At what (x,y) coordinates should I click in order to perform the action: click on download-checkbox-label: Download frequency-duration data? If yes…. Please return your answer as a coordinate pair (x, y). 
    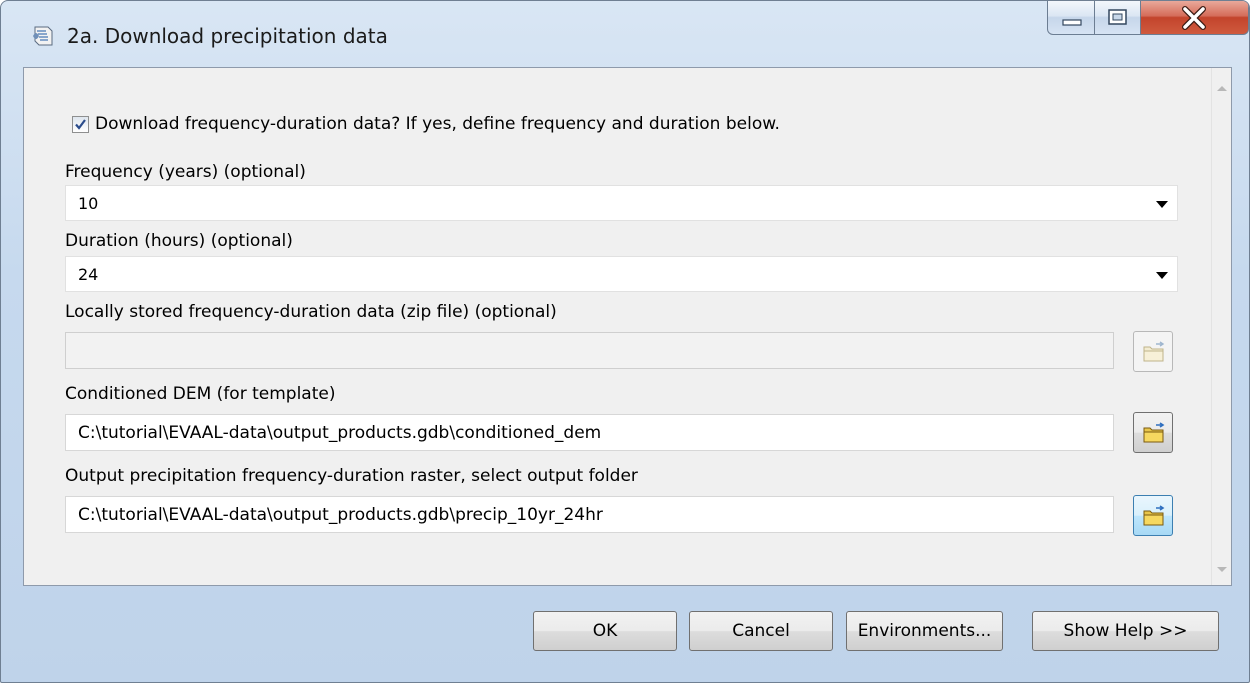
    Looking at the image, I should click on (437, 124).